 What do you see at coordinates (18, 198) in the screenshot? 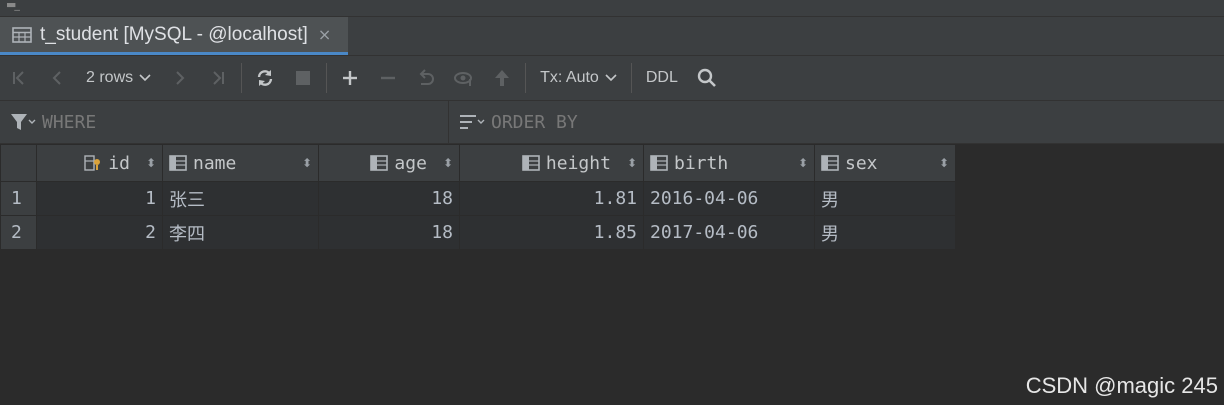
I see `row-number: 1` at bounding box center [18, 198].